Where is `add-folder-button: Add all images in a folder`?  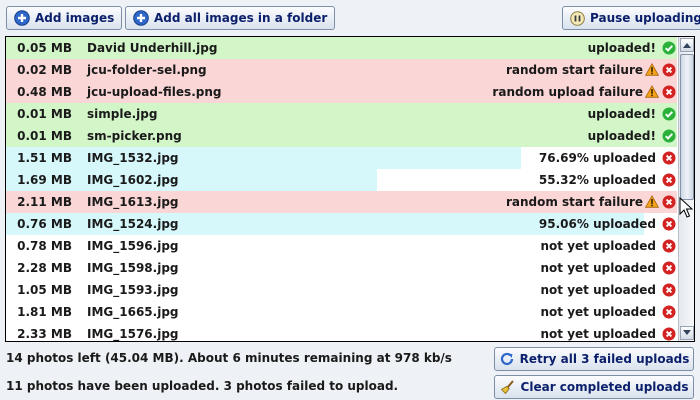 add-folder-button: Add all images in a folder is located at coordinates (230, 18).